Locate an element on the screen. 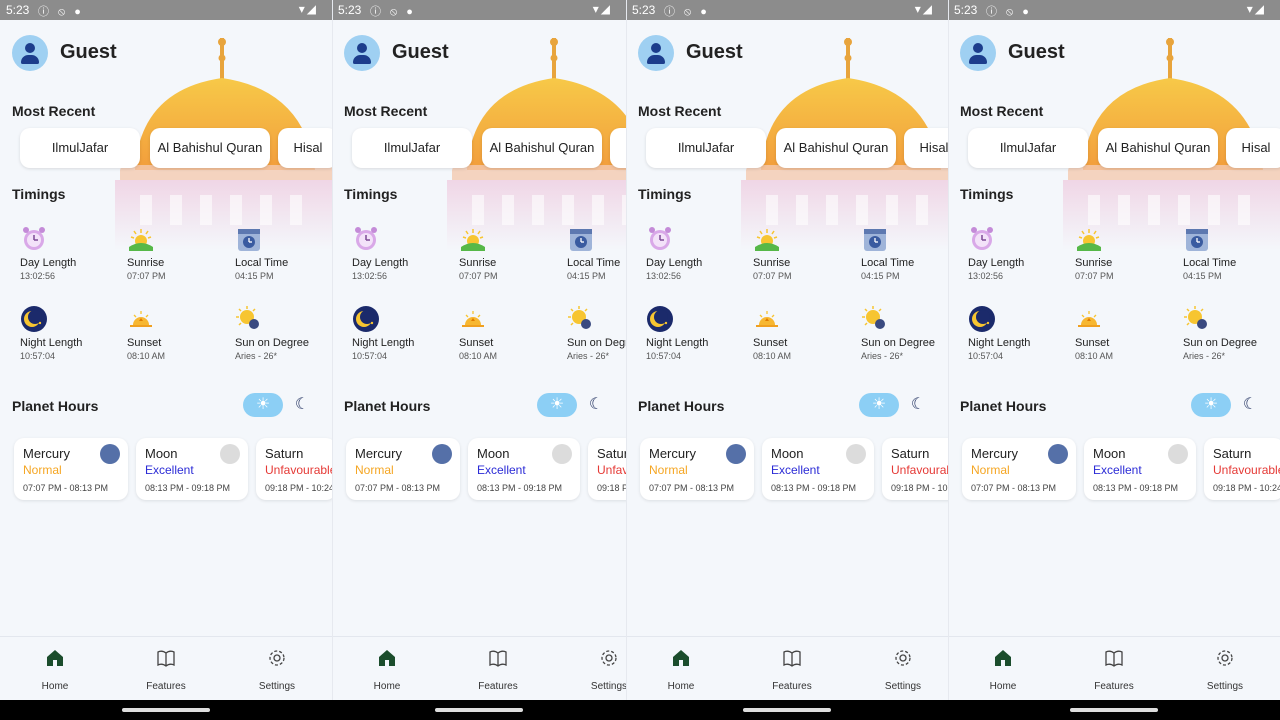  crescent-moon-icon is located at coordinates (366, 319).